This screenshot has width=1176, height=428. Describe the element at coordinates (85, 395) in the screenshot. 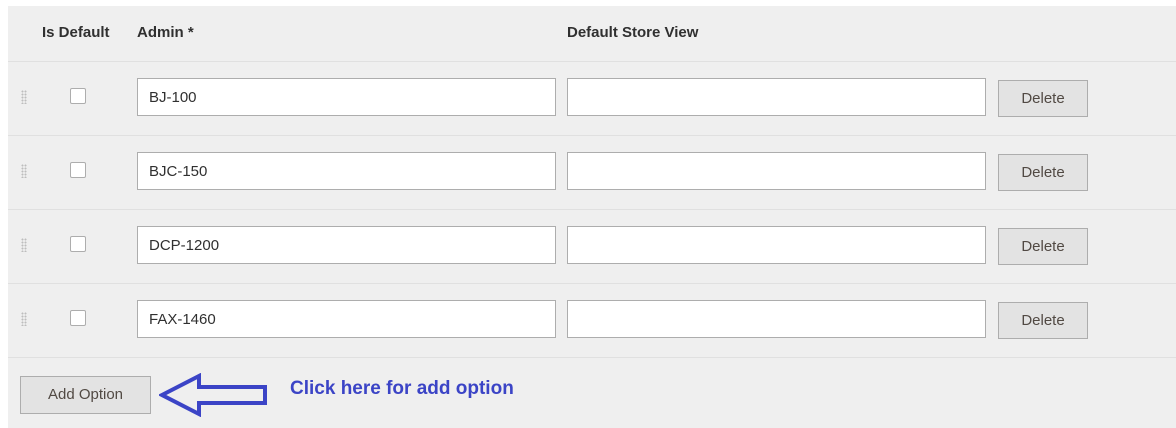

I see `add-option-button: Add Option` at that location.